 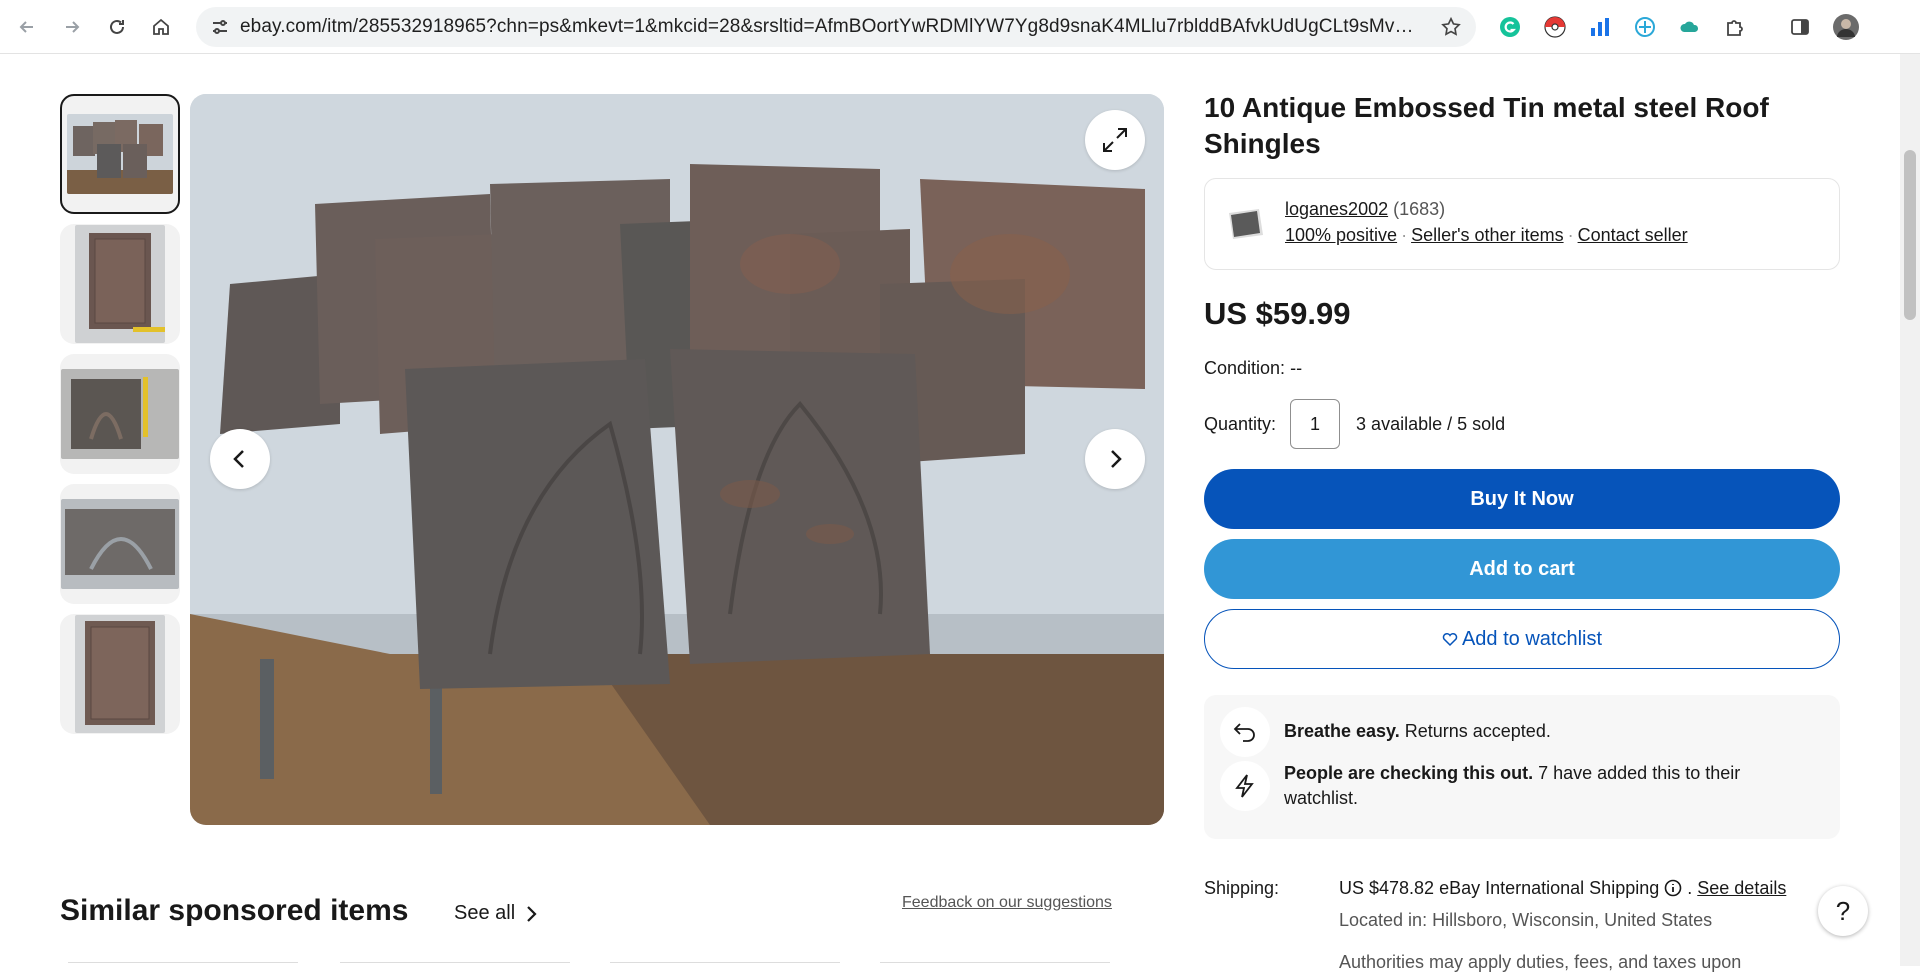 I want to click on quantity-row: Quantity: 1 3 available / 5 sold, so click(x=1522, y=424).